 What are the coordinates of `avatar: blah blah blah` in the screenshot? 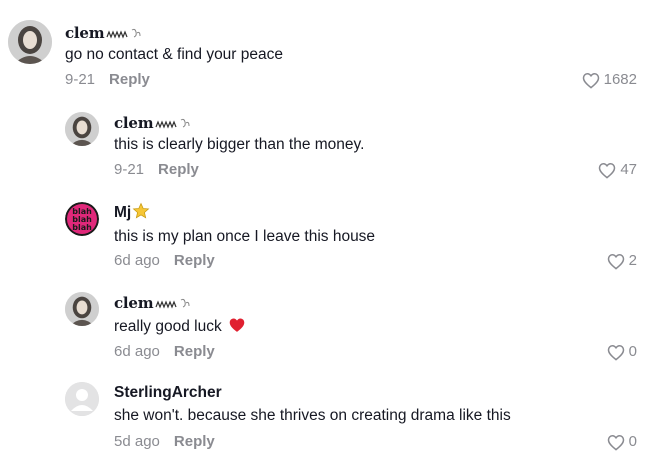 It's located at (82, 219).